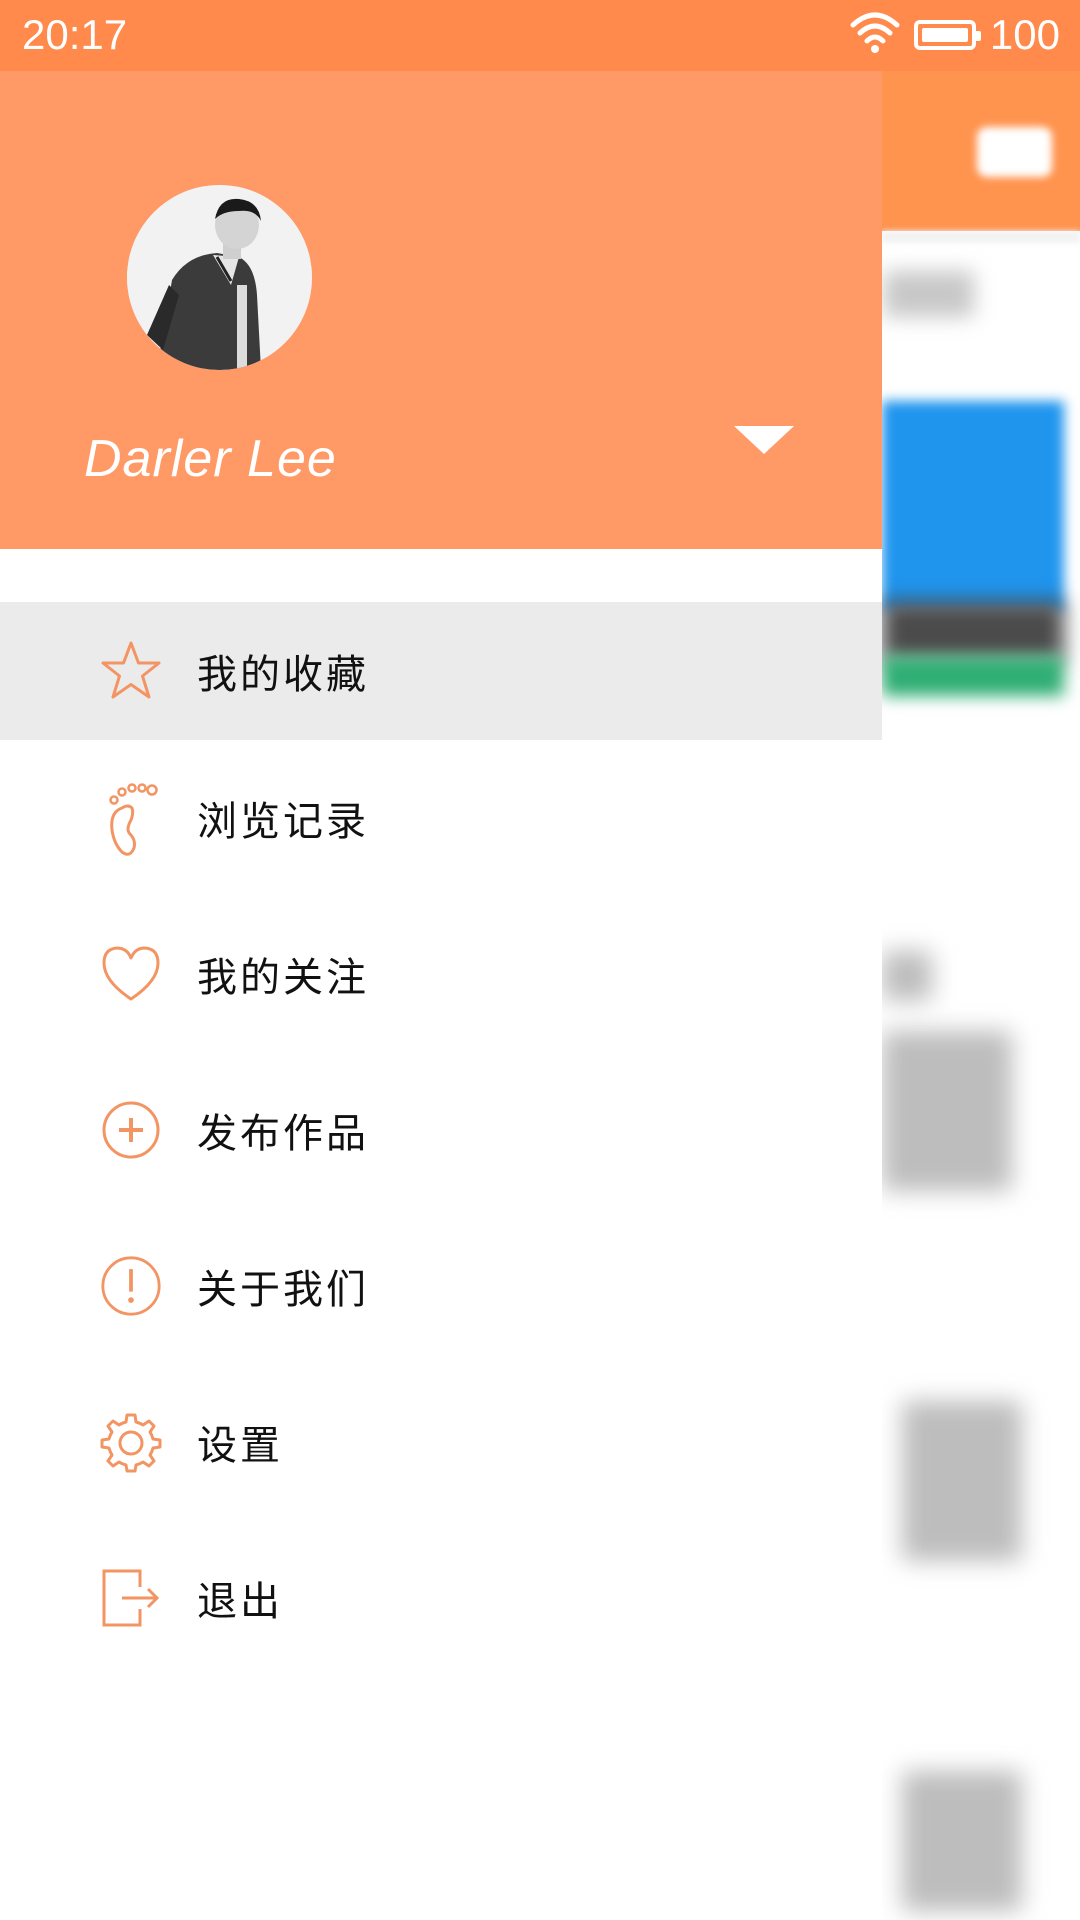 Image resolution: width=1080 pixels, height=1920 pixels. Describe the element at coordinates (75, 34) in the screenshot. I see `status-time: 20:17` at that location.